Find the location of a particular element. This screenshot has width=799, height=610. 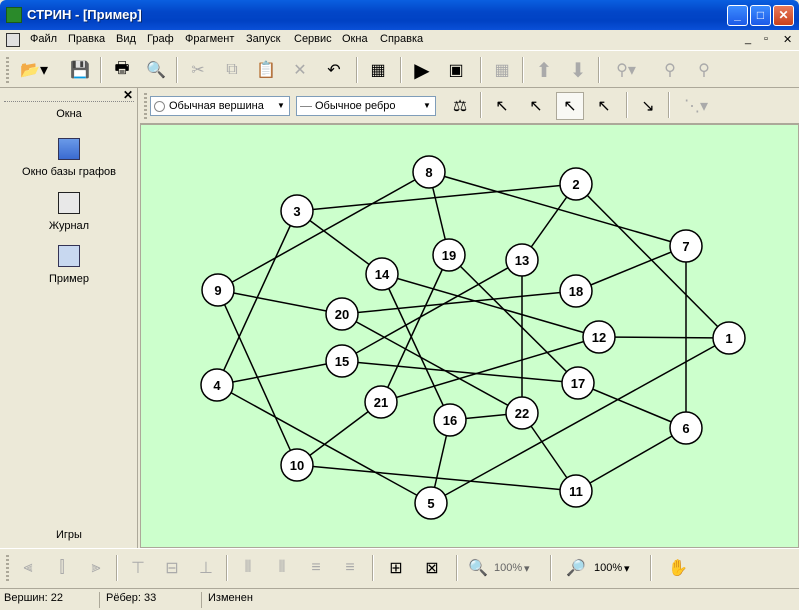

up-arrow-icon: ⬆ is located at coordinates (544, 70).